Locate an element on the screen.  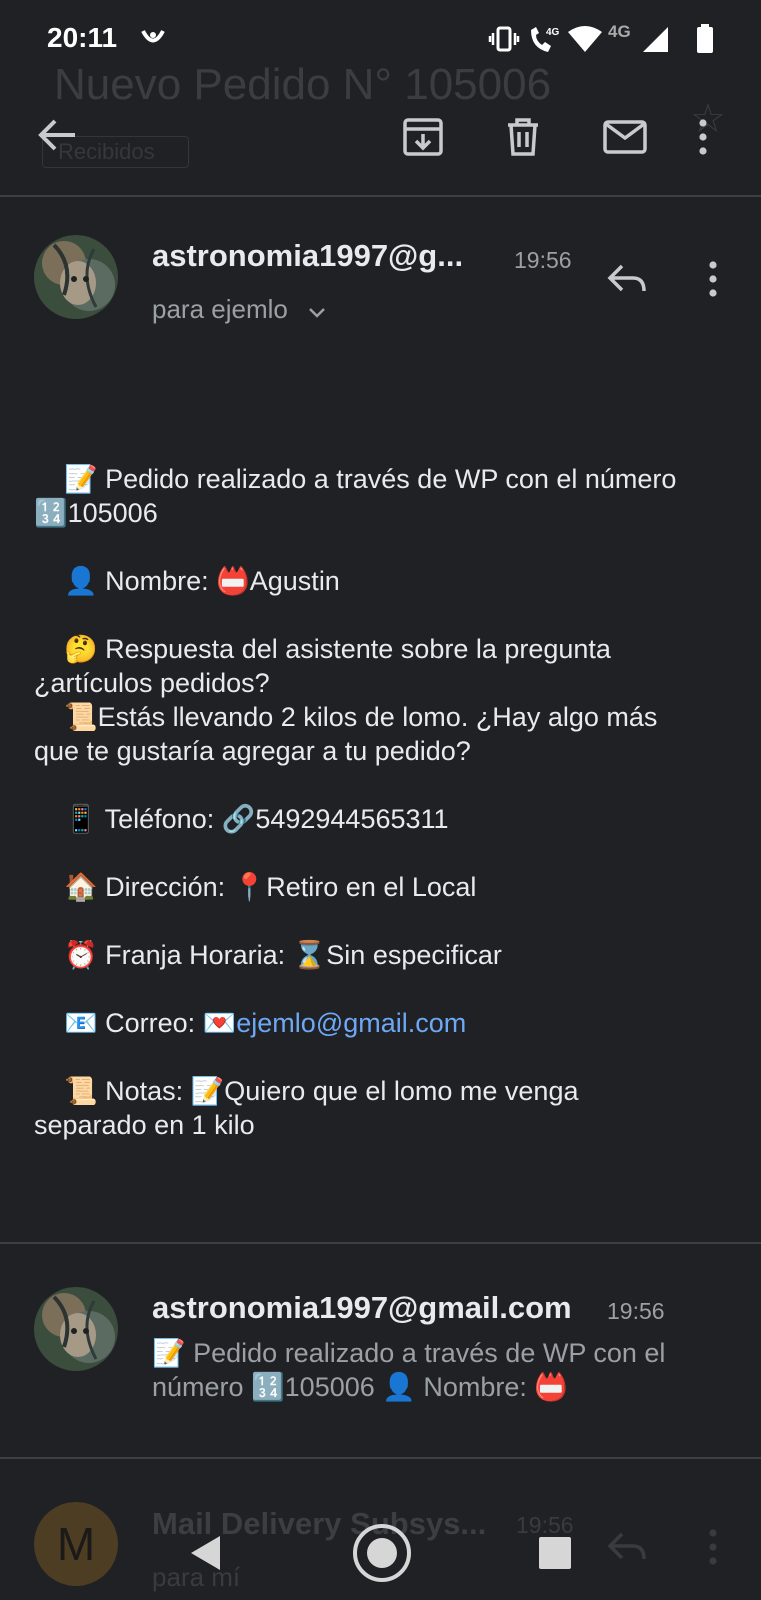
delivery-avatar: M is located at coordinates (76, 1544).